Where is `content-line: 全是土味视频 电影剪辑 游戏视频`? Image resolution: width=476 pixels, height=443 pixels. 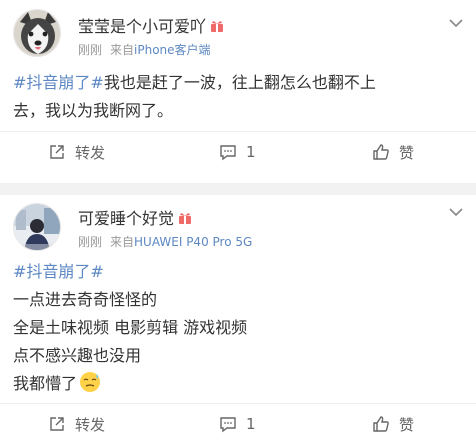
content-line: 全是土味视频 电影剪辑 游戏视频 is located at coordinates (130, 327).